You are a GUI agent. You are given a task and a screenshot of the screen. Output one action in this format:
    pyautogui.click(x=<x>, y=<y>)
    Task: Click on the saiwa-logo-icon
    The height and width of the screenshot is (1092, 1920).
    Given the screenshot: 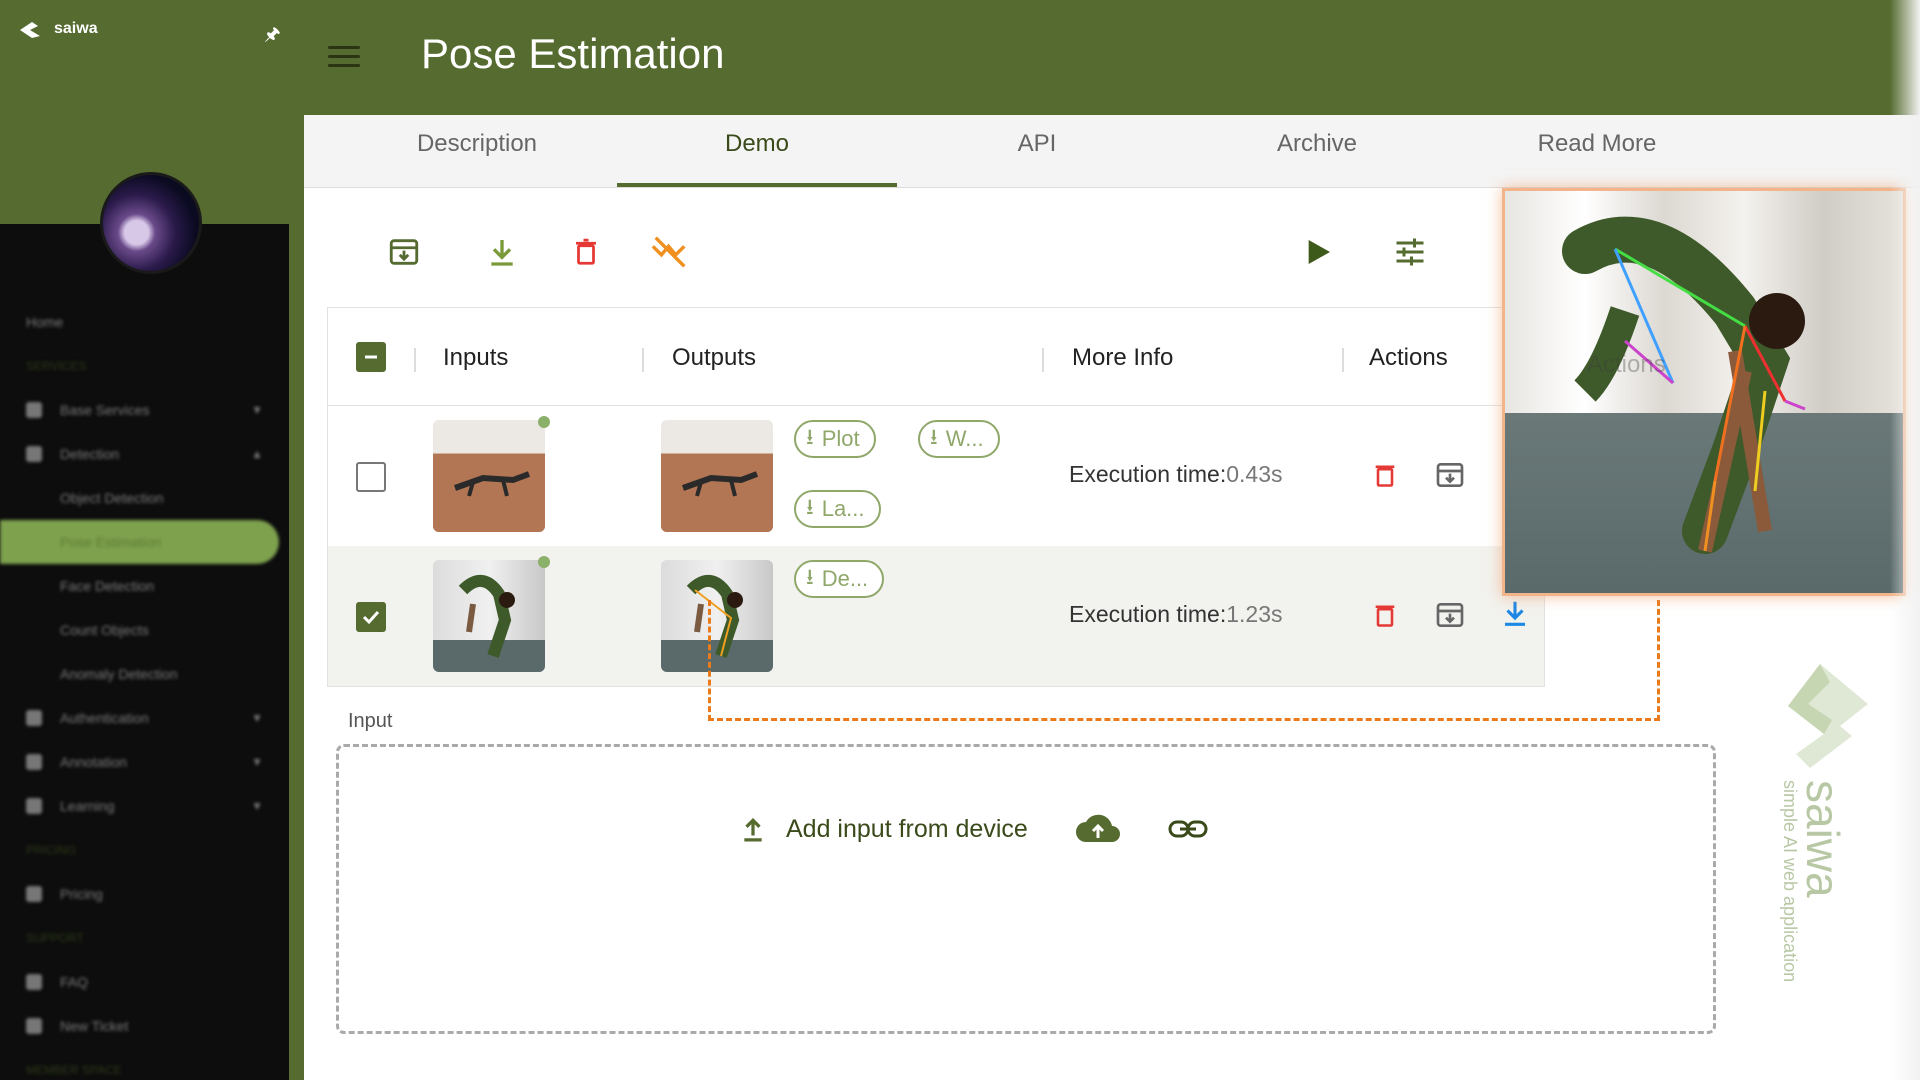 What is the action you would take?
    pyautogui.click(x=30, y=30)
    